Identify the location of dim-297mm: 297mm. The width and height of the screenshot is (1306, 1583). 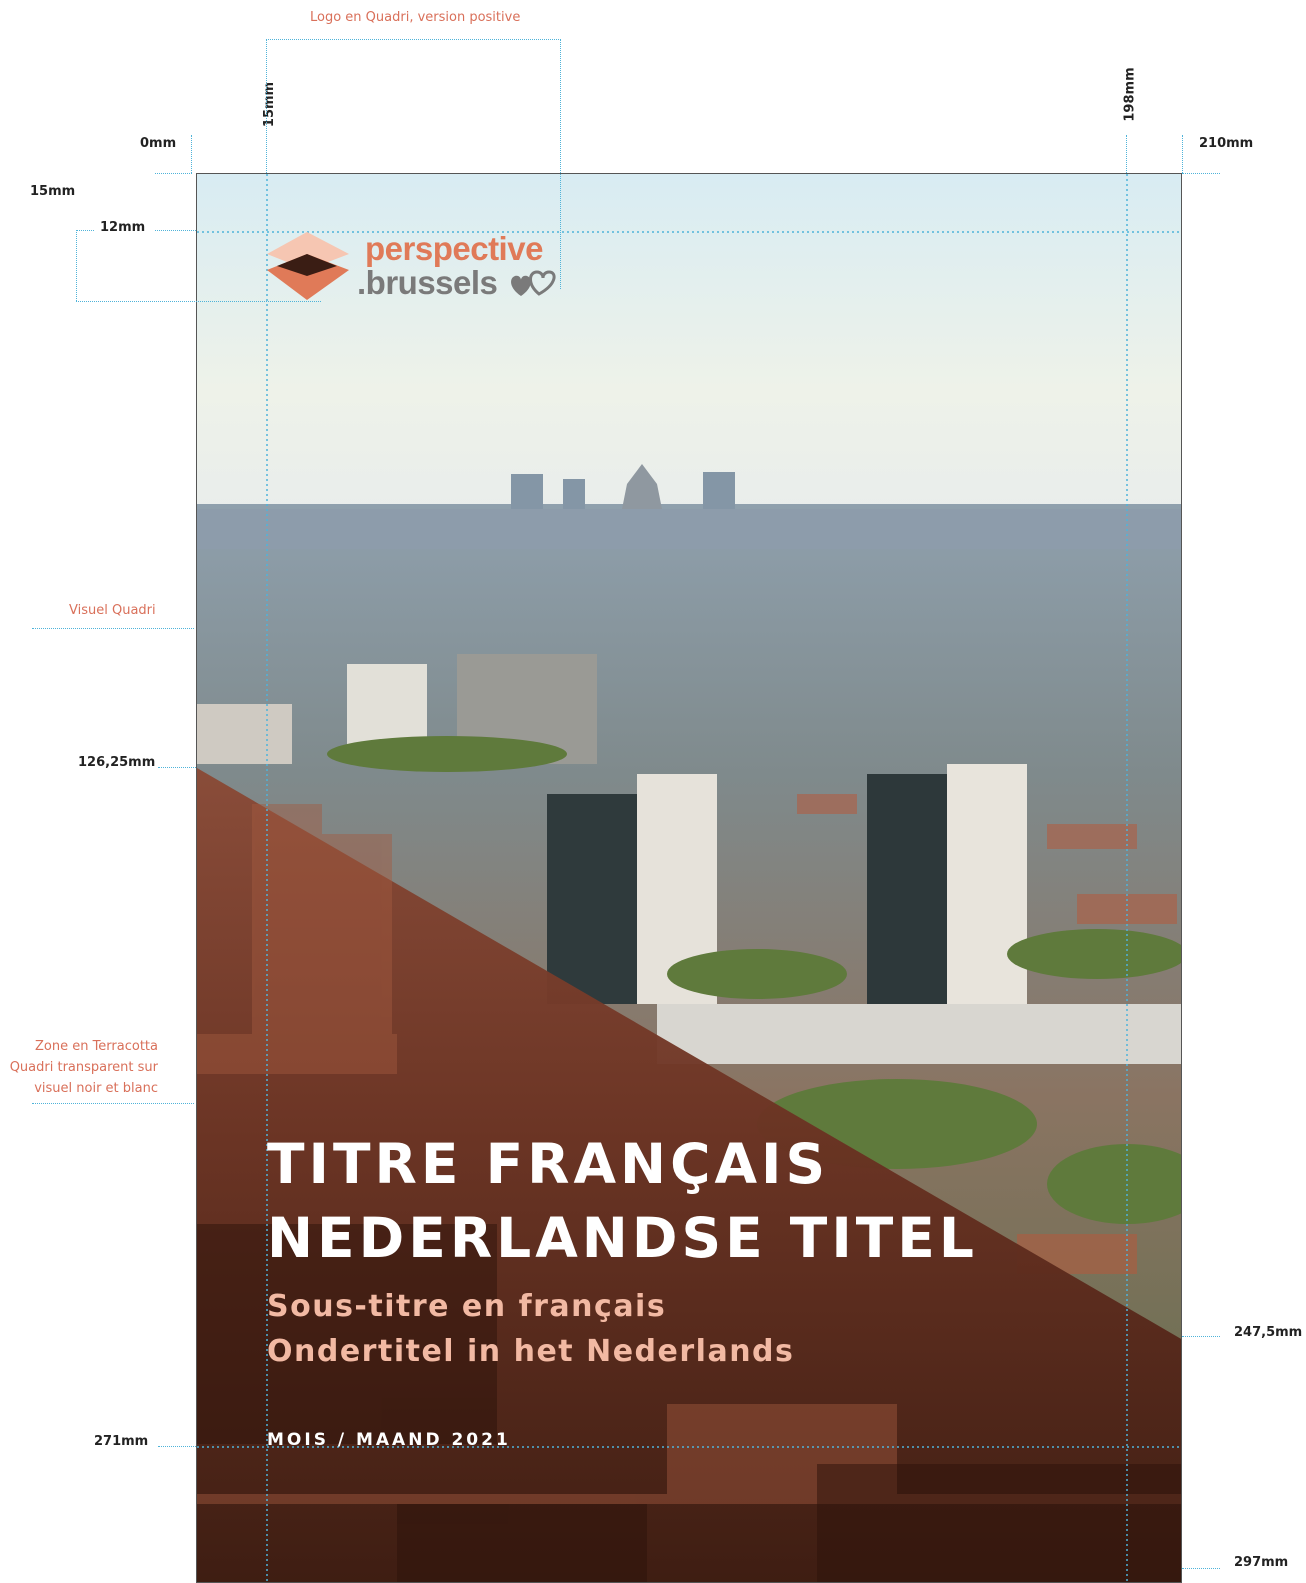
(1261, 1562).